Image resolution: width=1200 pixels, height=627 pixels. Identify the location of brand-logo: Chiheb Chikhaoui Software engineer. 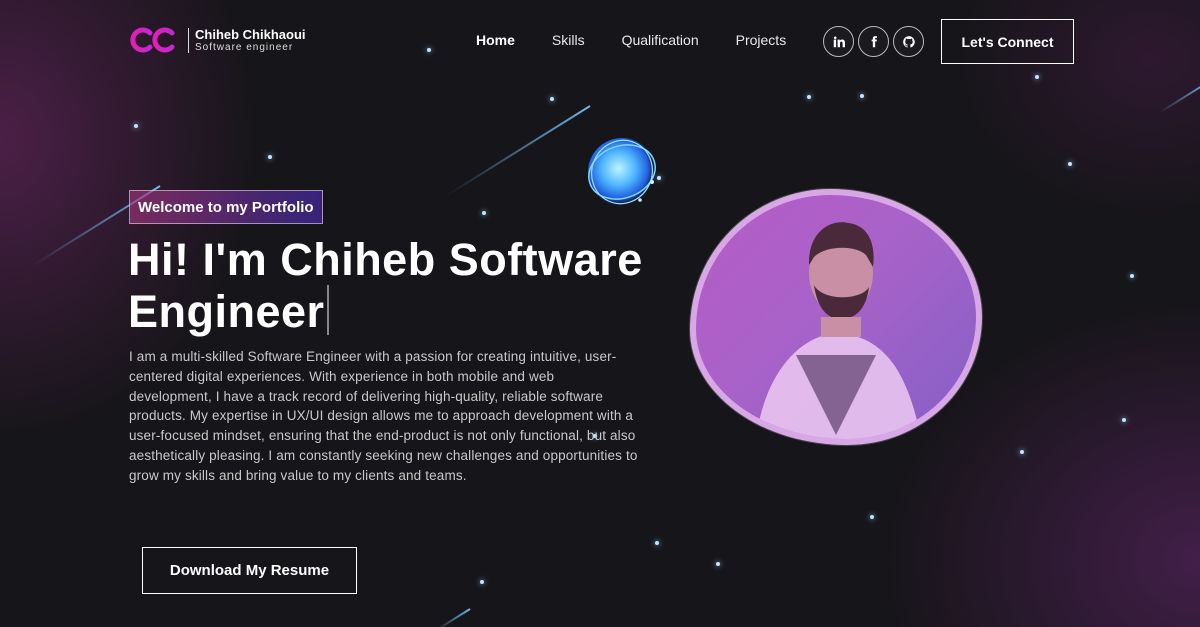
(217, 40).